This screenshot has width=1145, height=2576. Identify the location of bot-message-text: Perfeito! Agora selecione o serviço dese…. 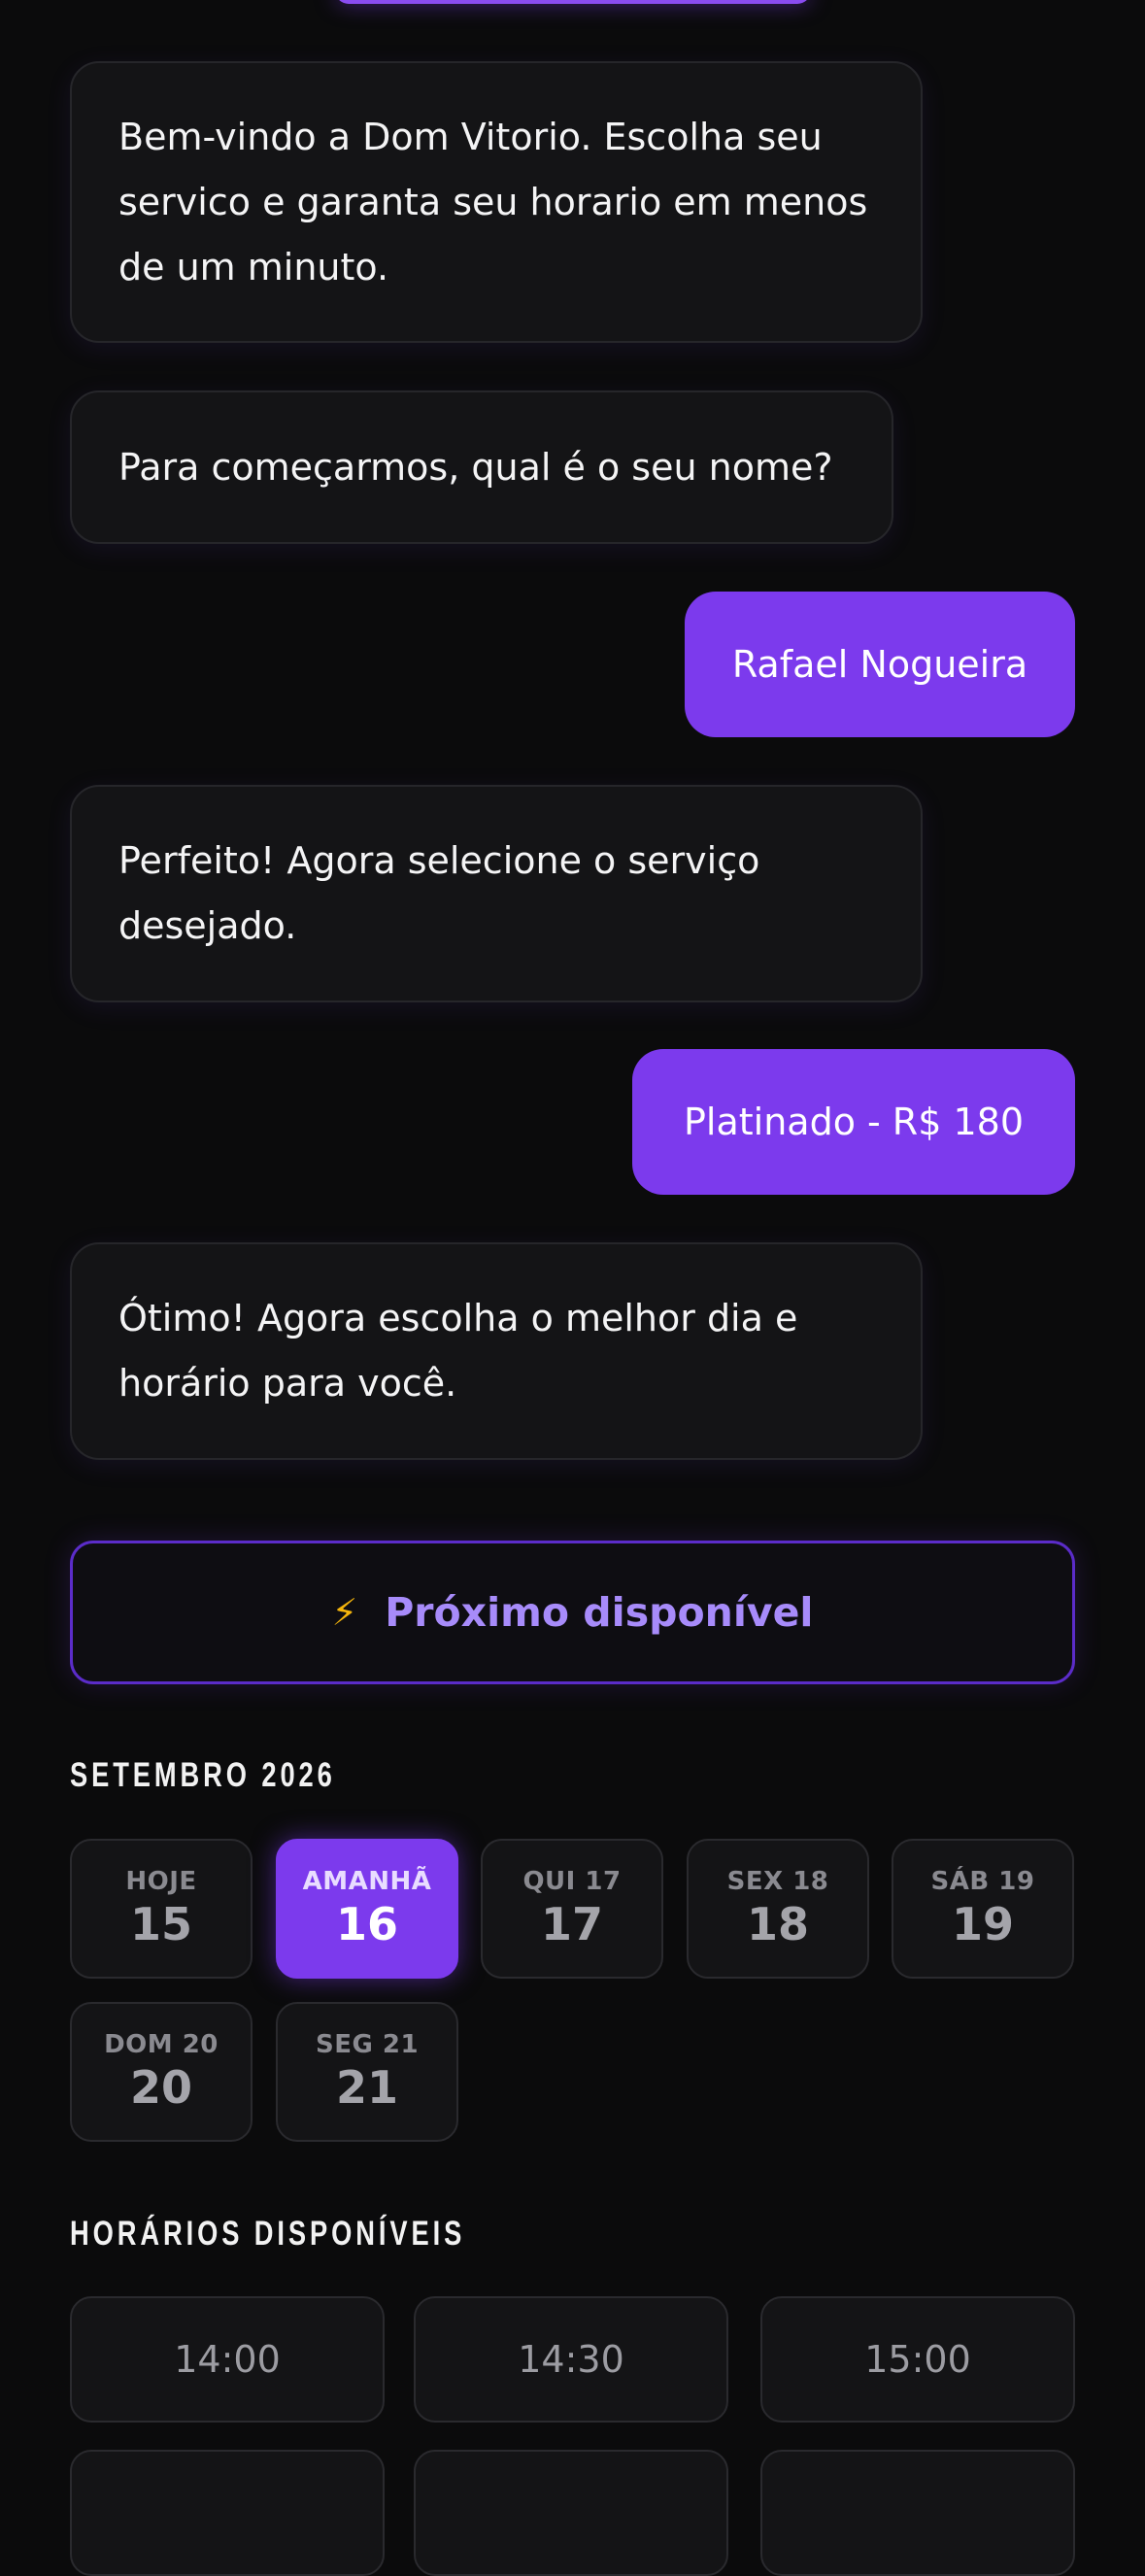
(439, 893).